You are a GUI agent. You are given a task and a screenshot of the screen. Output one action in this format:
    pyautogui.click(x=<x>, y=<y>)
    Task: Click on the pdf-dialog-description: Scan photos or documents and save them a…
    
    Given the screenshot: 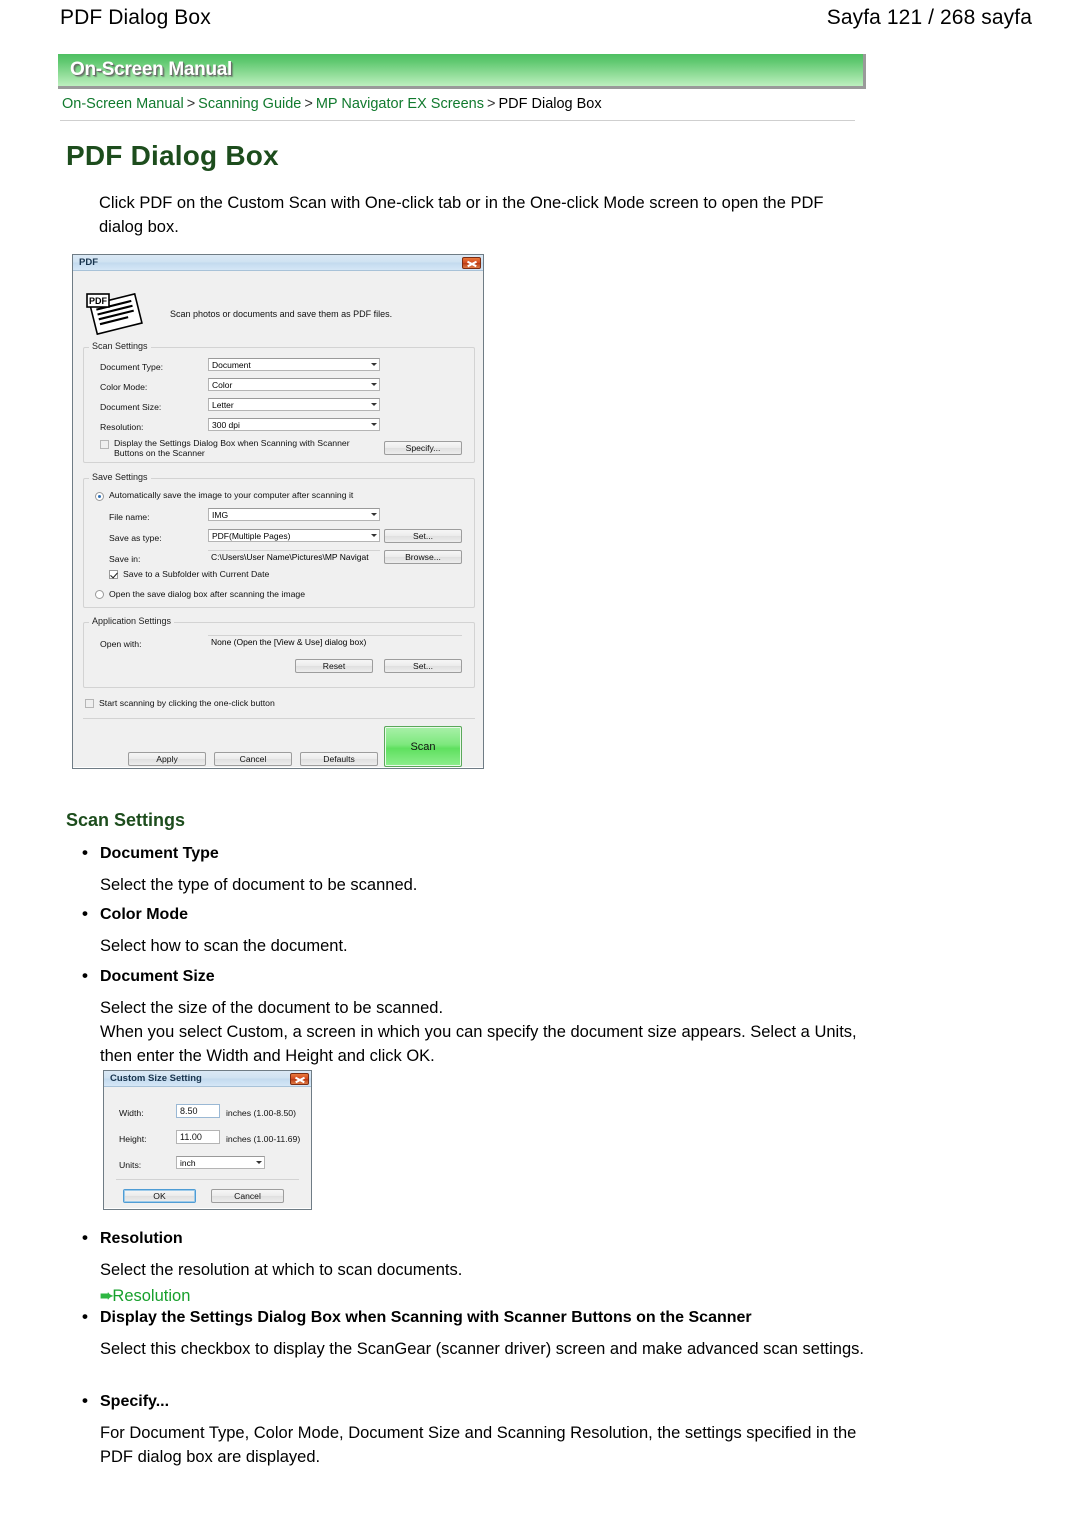 What is the action you would take?
    pyautogui.click(x=281, y=314)
    